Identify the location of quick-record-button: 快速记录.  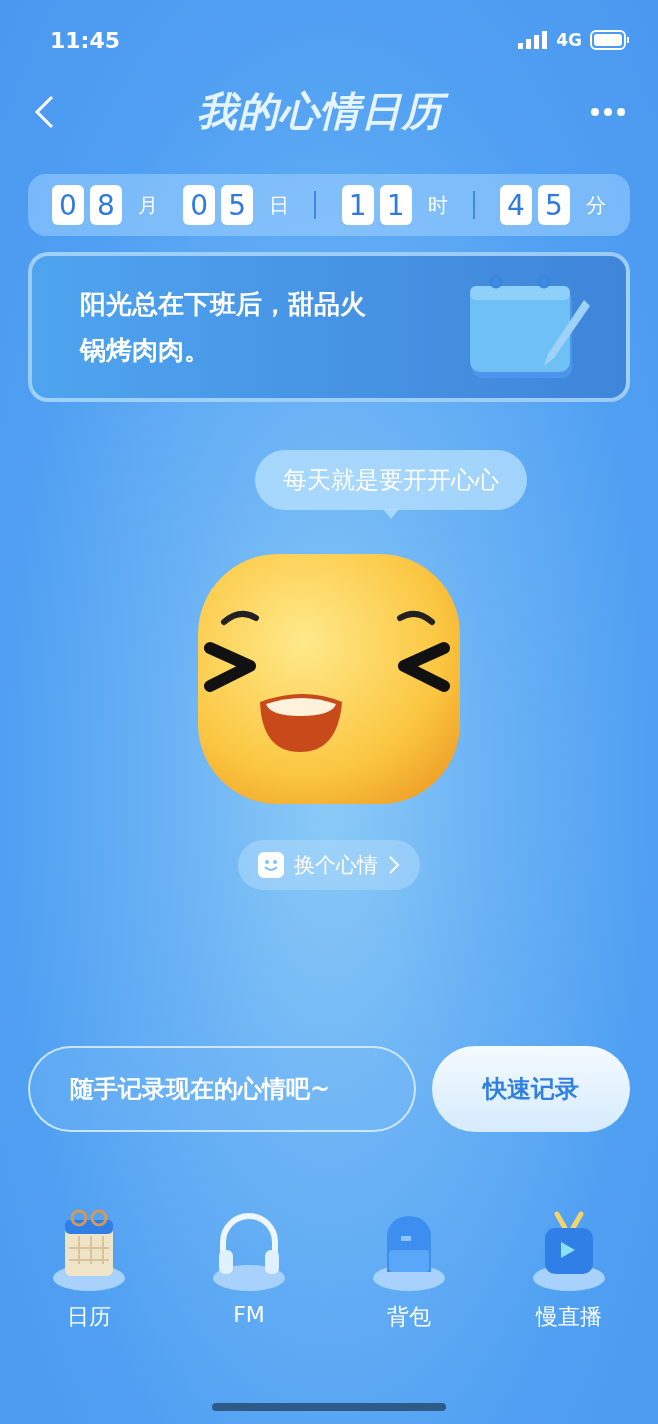
(531, 1089).